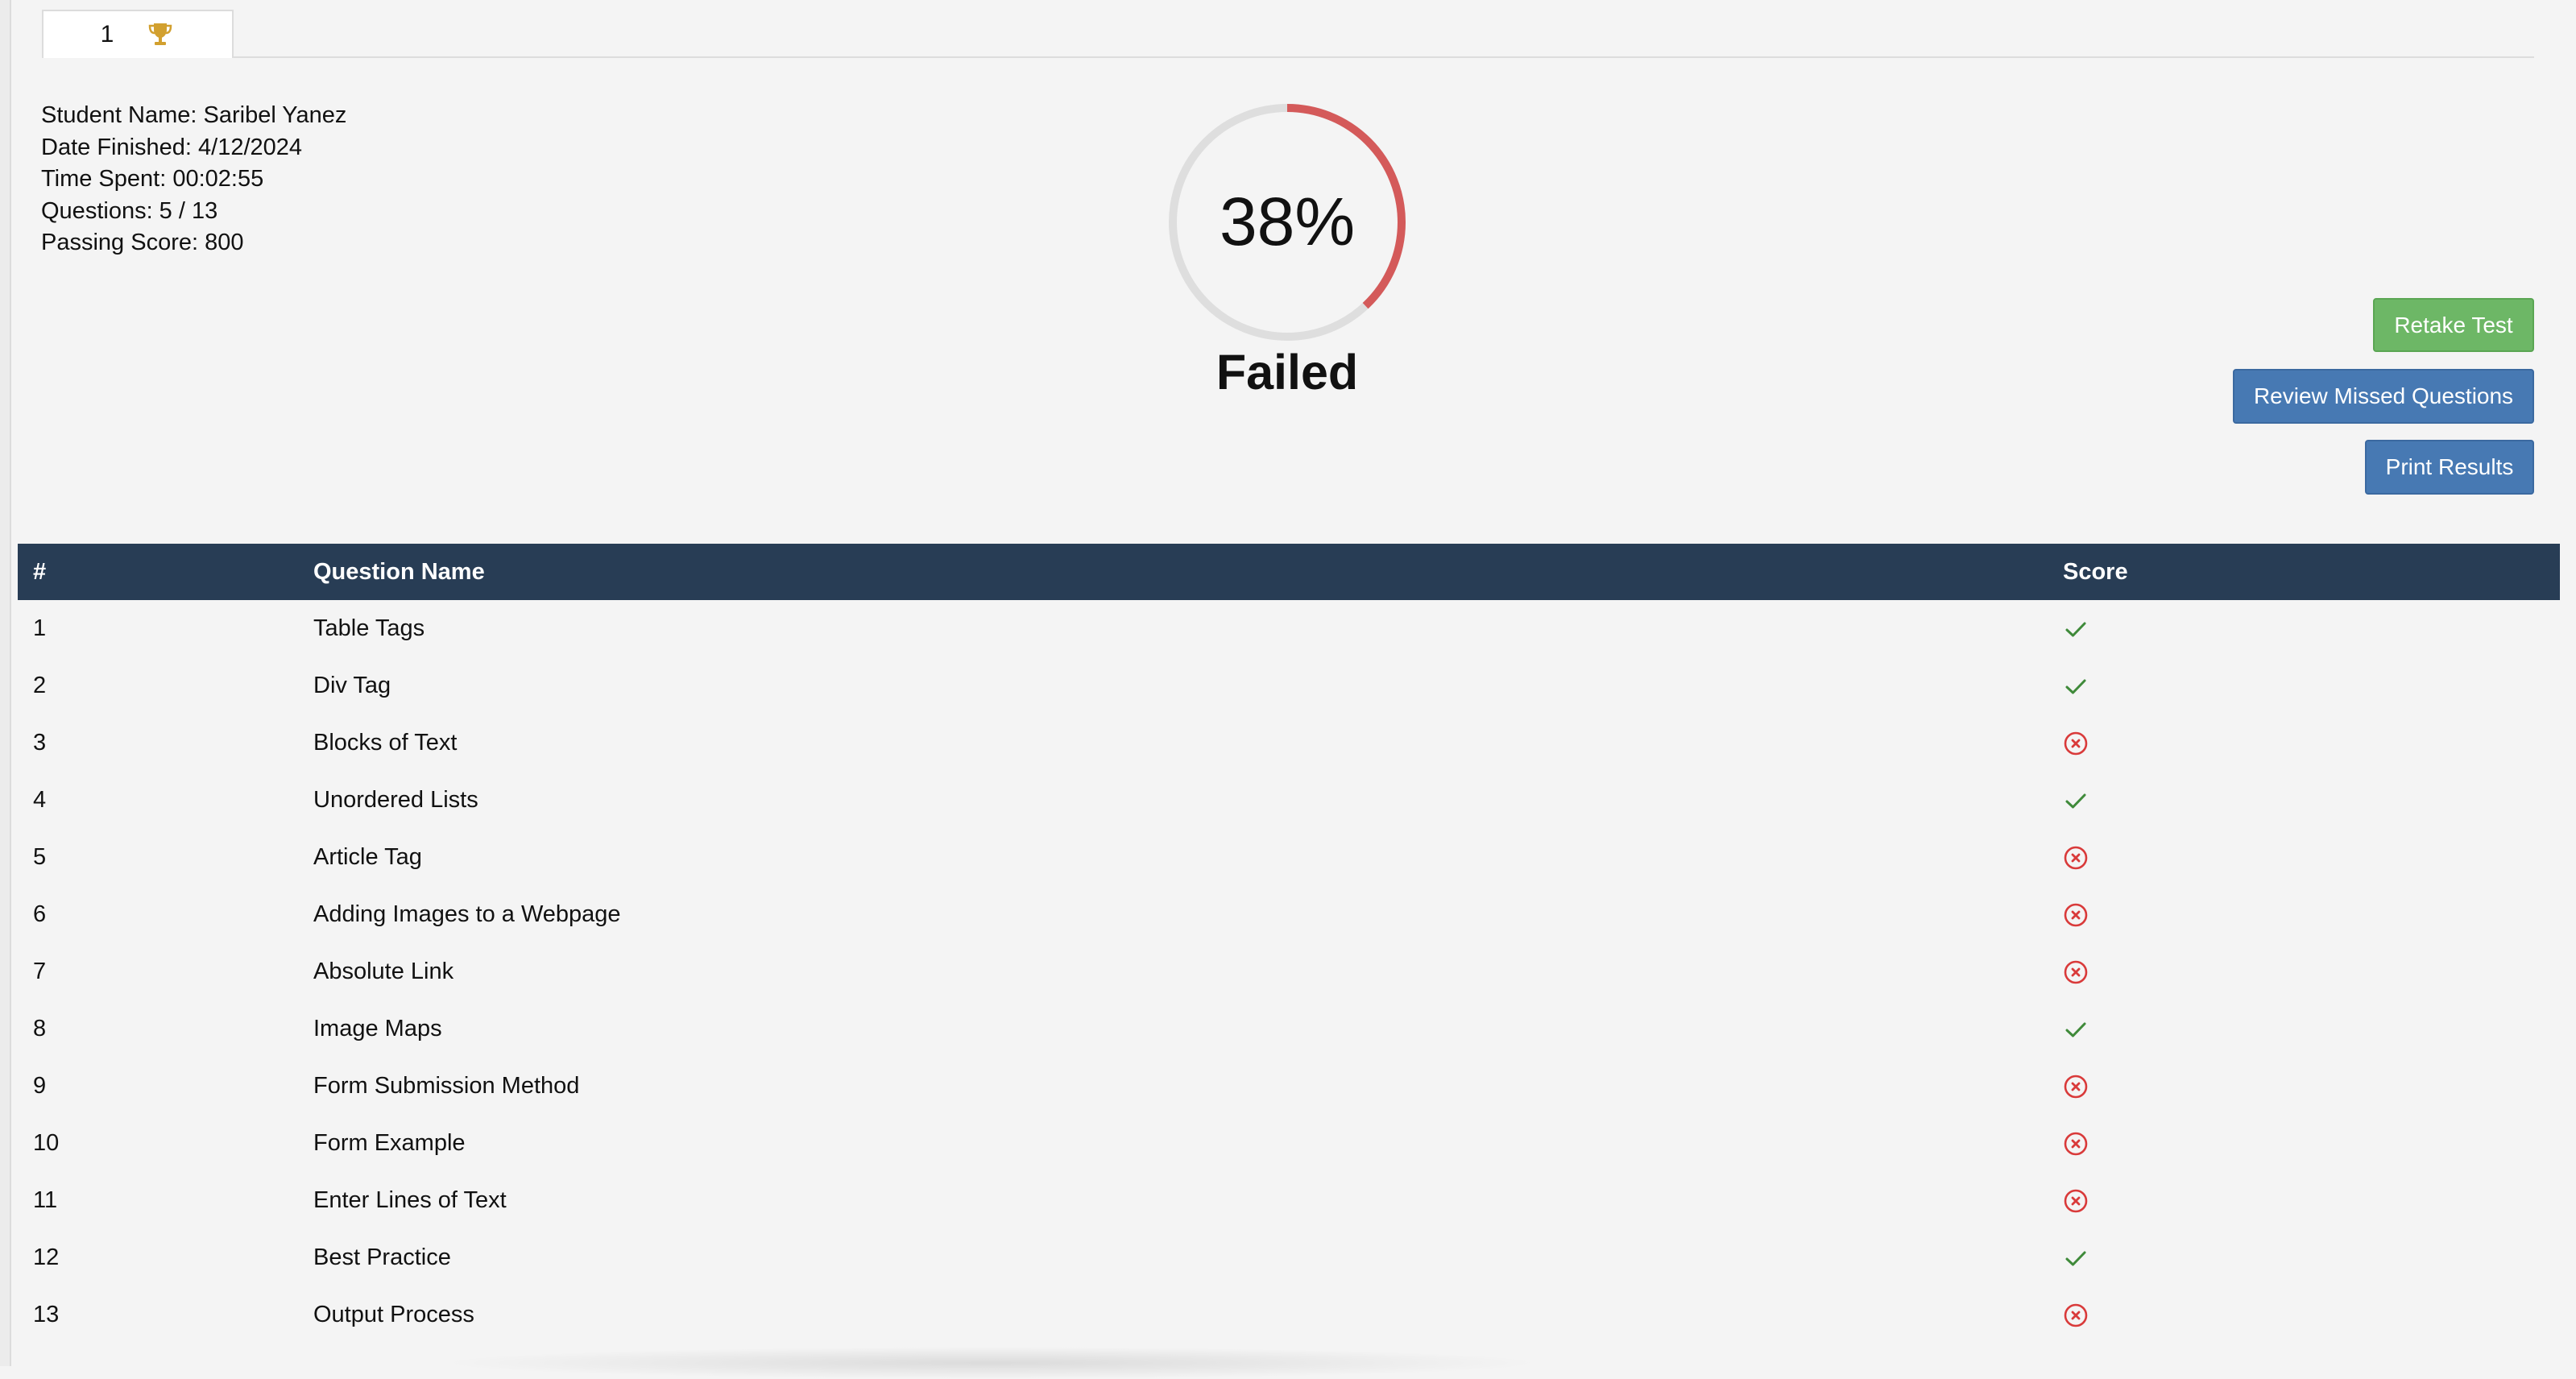 The height and width of the screenshot is (1379, 2576). I want to click on table-row: 4 Unordered Lists, so click(1289, 800).